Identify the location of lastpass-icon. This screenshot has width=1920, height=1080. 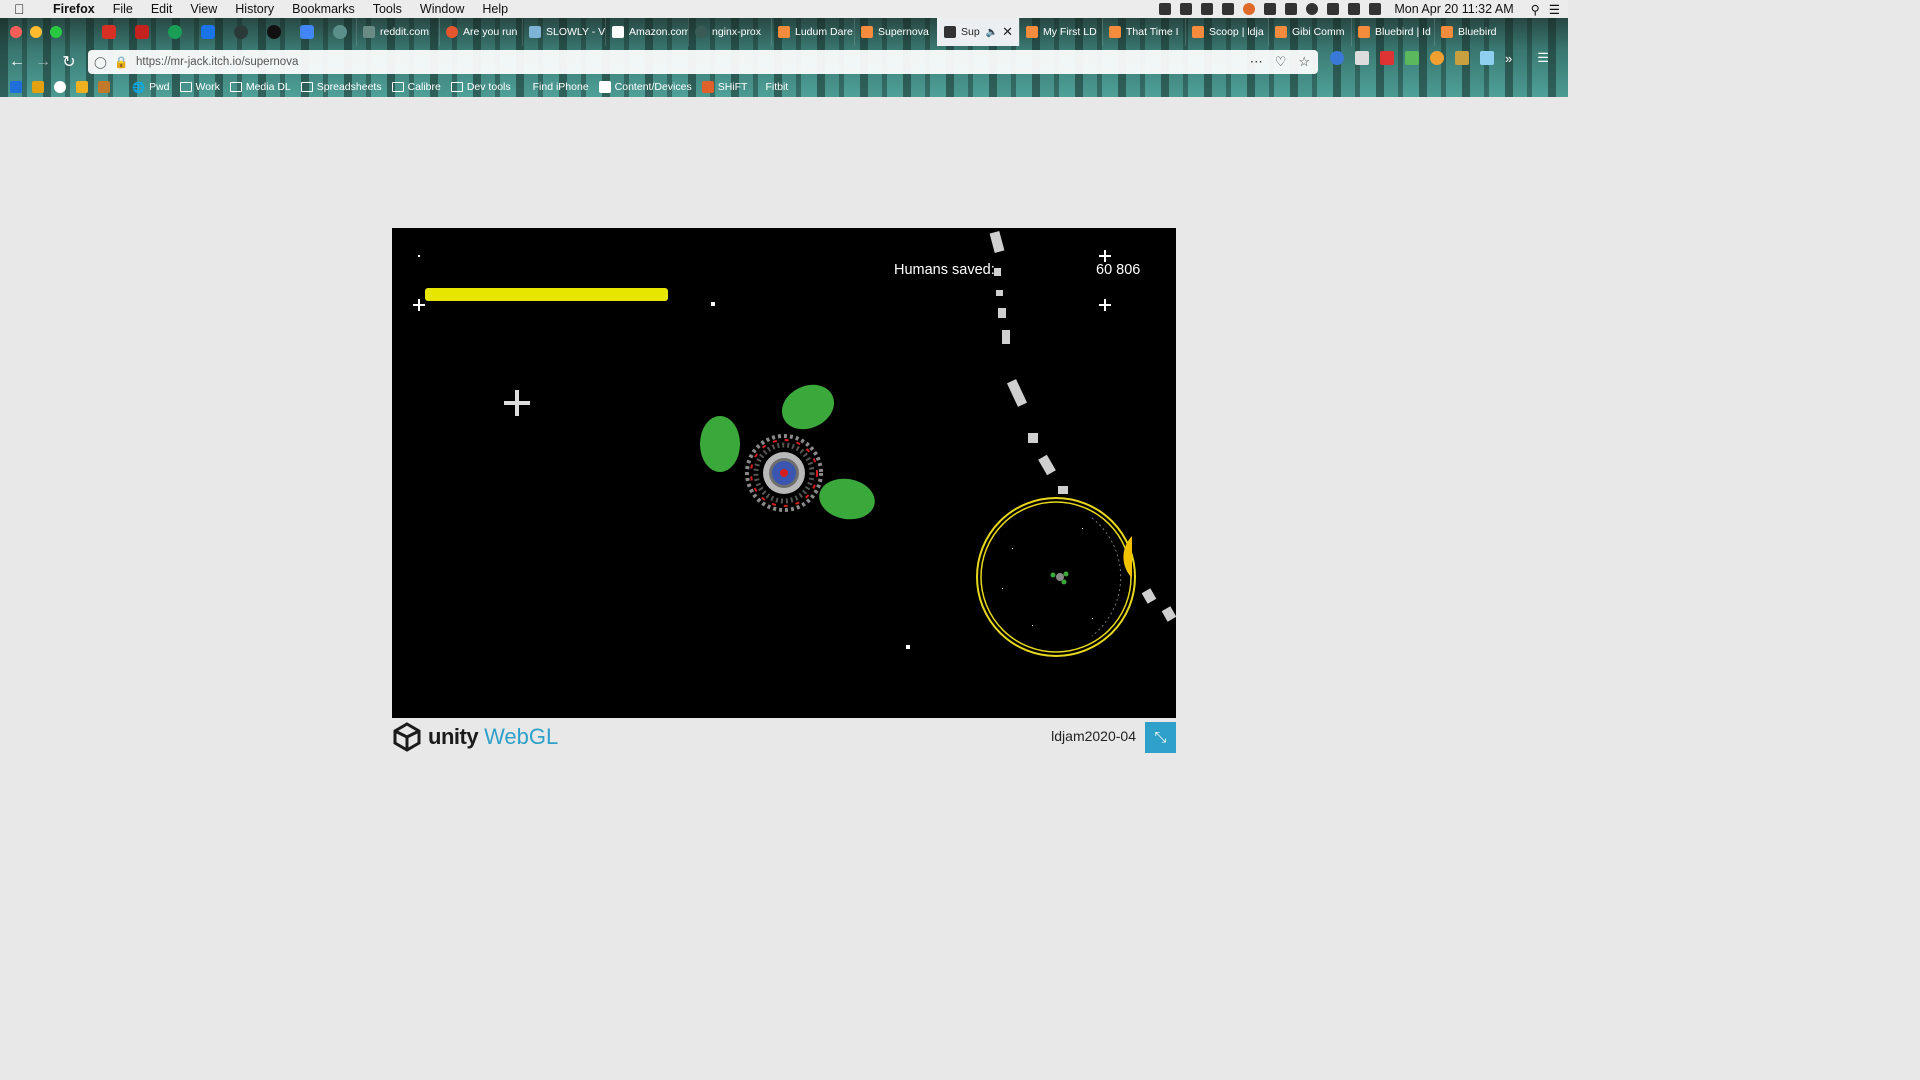
(1387, 58).